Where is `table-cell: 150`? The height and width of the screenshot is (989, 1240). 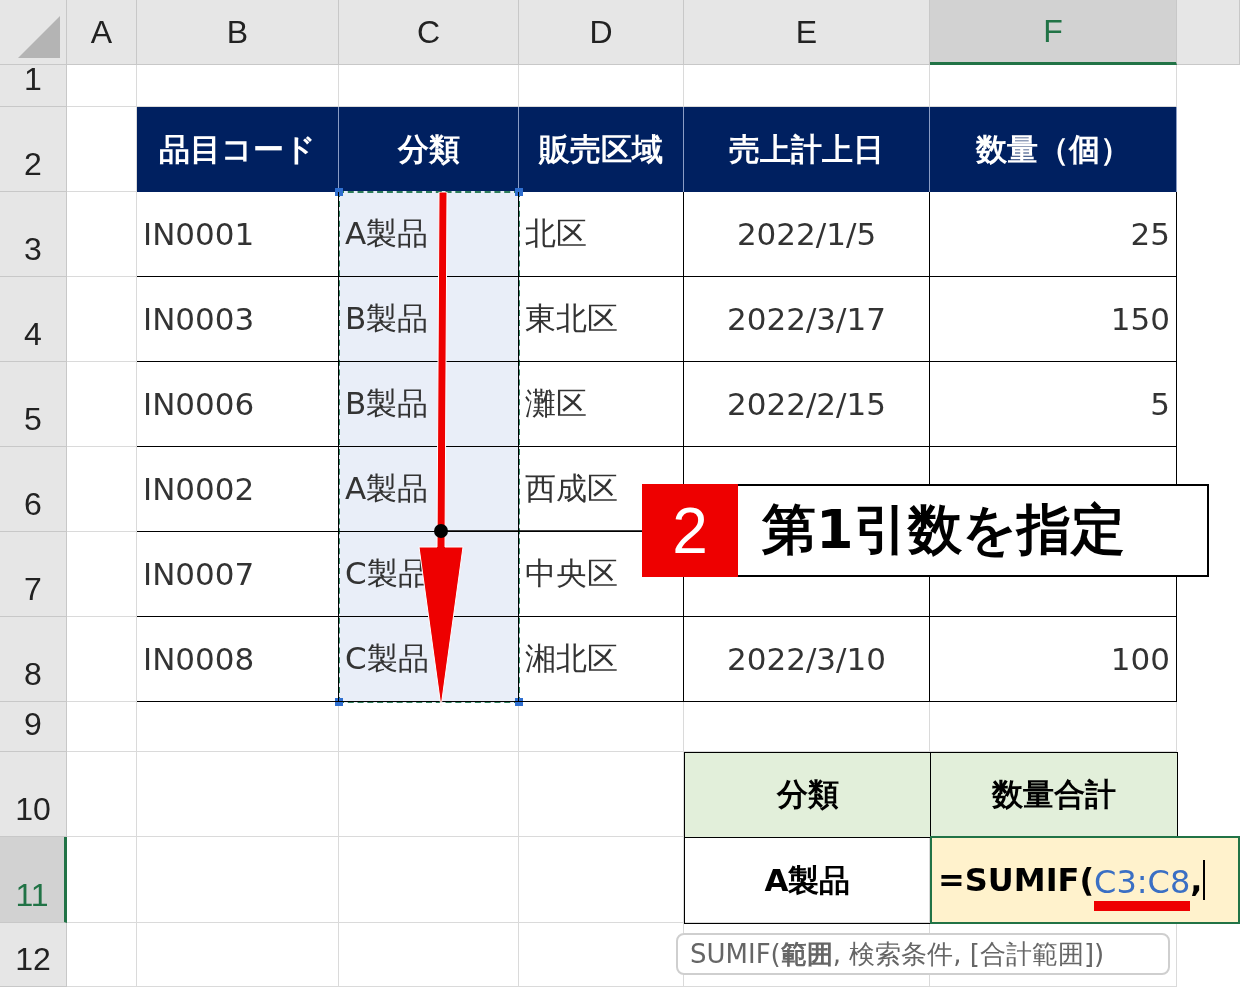
table-cell: 150 is located at coordinates (1053, 319).